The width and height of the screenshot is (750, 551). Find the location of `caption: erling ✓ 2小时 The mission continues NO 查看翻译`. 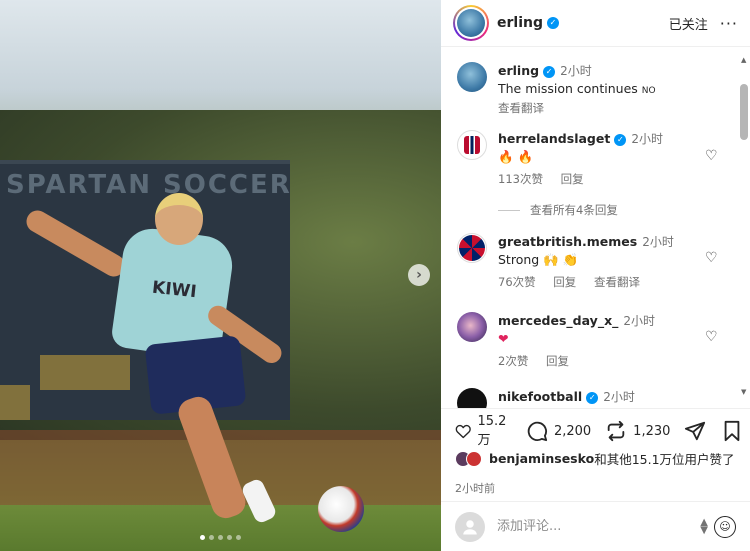

caption: erling ✓ 2小时 The mission continues NO 查看翻译 is located at coordinates (556, 89).